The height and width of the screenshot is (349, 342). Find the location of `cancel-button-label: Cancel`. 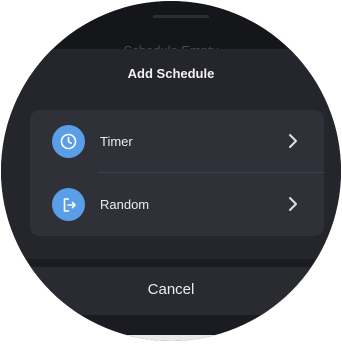

cancel-button-label: Cancel is located at coordinates (171, 289).